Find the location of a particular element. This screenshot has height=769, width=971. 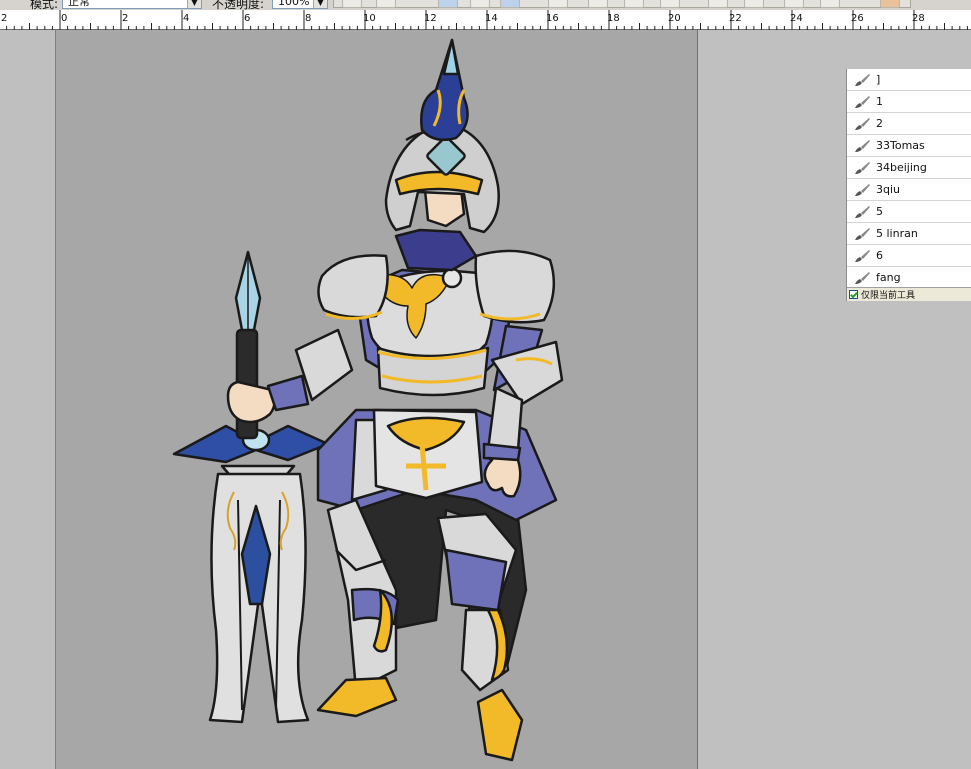

preset-name: 2 is located at coordinates (879, 123).